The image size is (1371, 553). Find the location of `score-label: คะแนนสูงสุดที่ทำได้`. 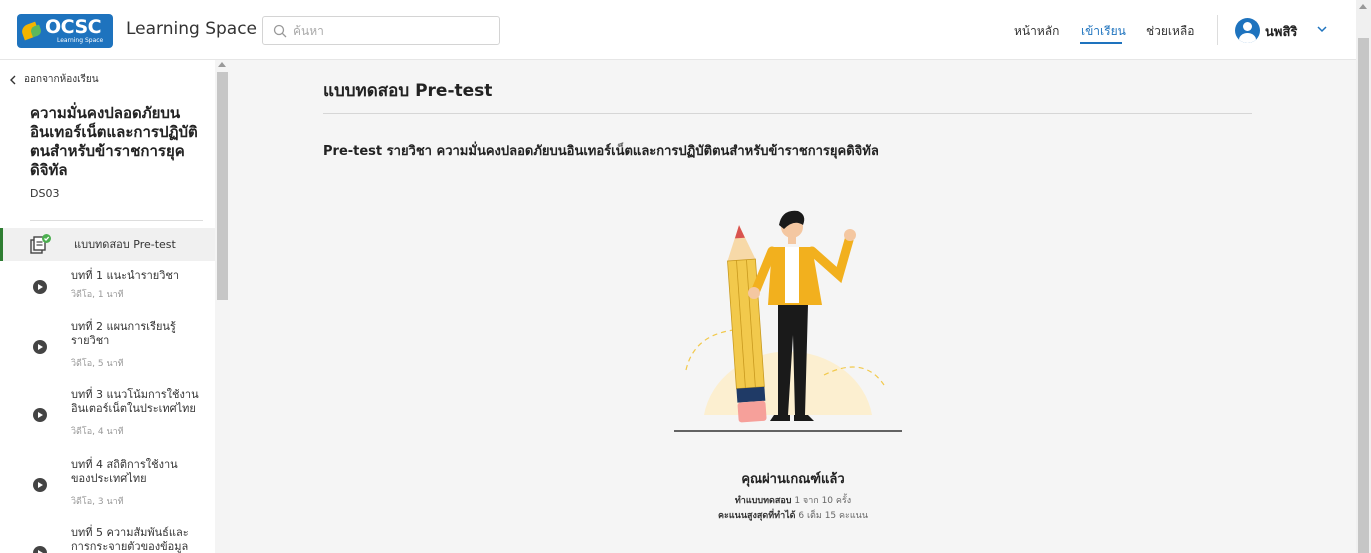

score-label: คะแนนสูงสุดที่ทำได้ is located at coordinates (757, 516).